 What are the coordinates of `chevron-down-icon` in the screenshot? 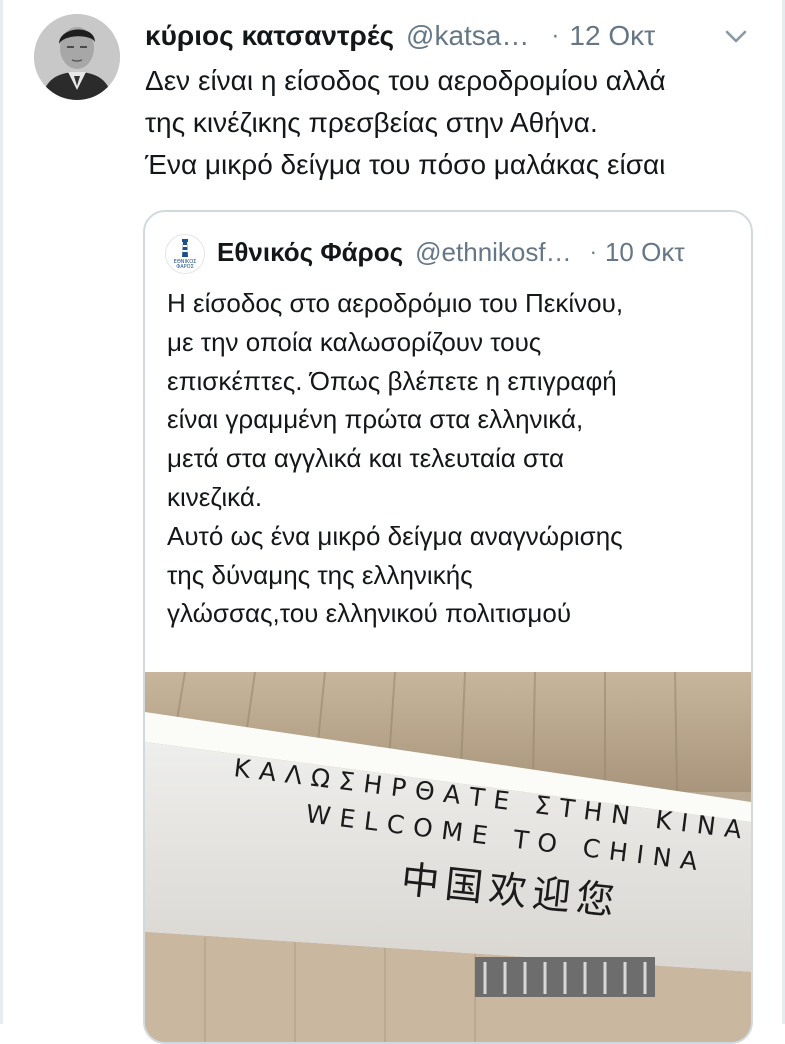 It's located at (736, 36).